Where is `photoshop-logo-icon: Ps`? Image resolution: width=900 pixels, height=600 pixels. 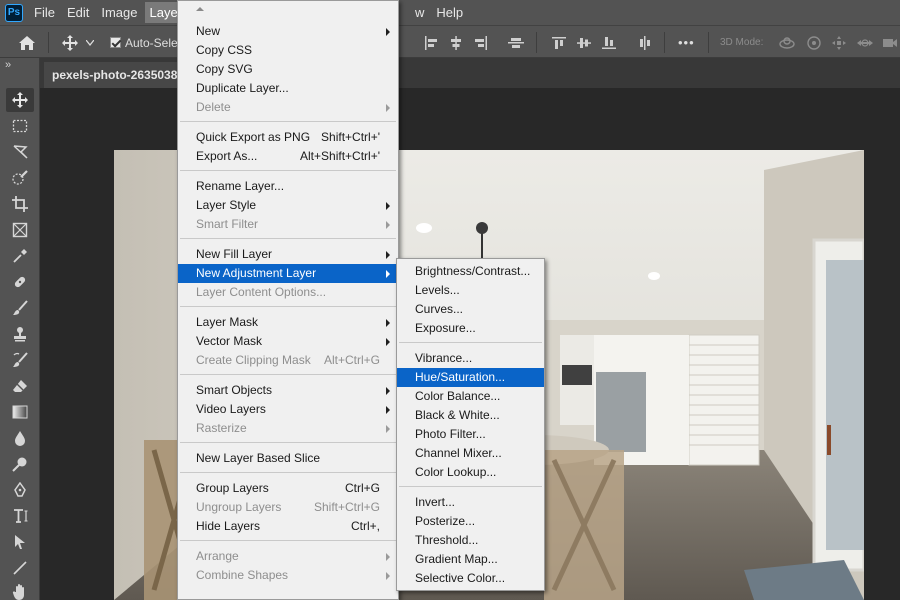
photoshop-logo-icon: Ps is located at coordinates (14, 12).